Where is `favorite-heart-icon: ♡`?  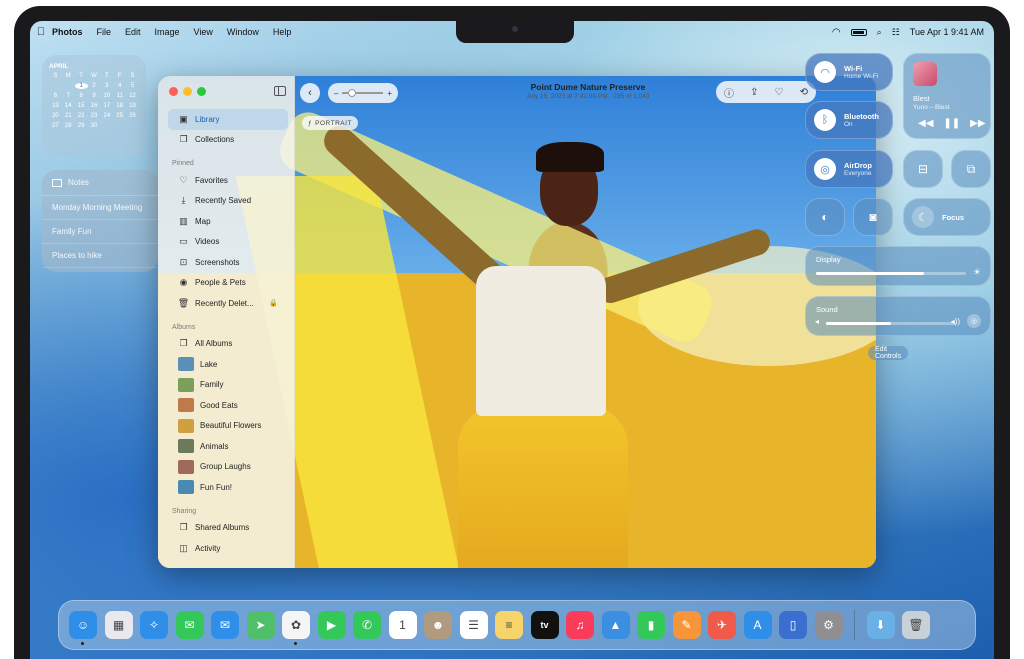 favorite-heart-icon: ♡ is located at coordinates (779, 92).